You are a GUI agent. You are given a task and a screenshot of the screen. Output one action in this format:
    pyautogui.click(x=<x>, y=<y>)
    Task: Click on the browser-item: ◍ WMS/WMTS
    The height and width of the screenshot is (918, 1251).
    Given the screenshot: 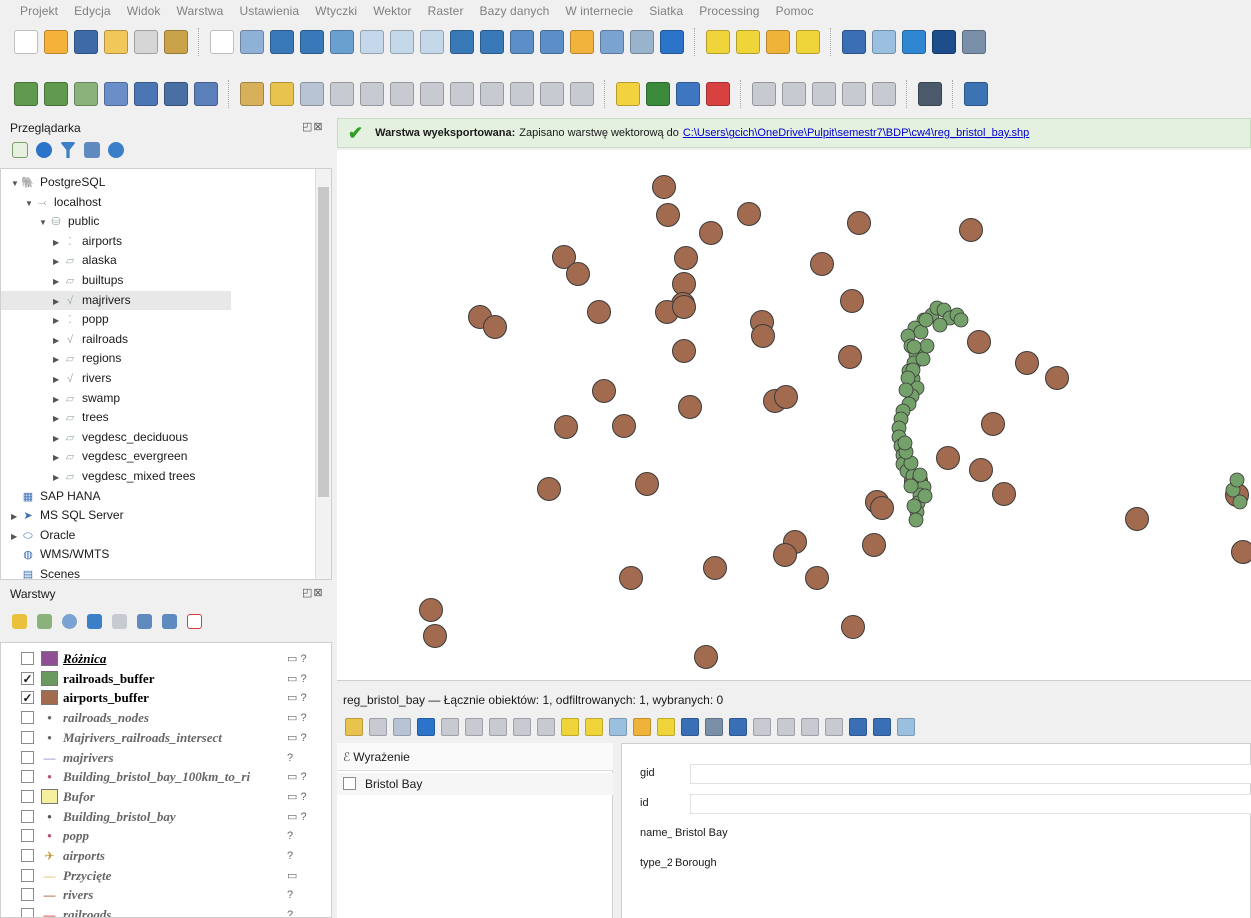 What is the action you would take?
    pyautogui.click(x=157, y=554)
    